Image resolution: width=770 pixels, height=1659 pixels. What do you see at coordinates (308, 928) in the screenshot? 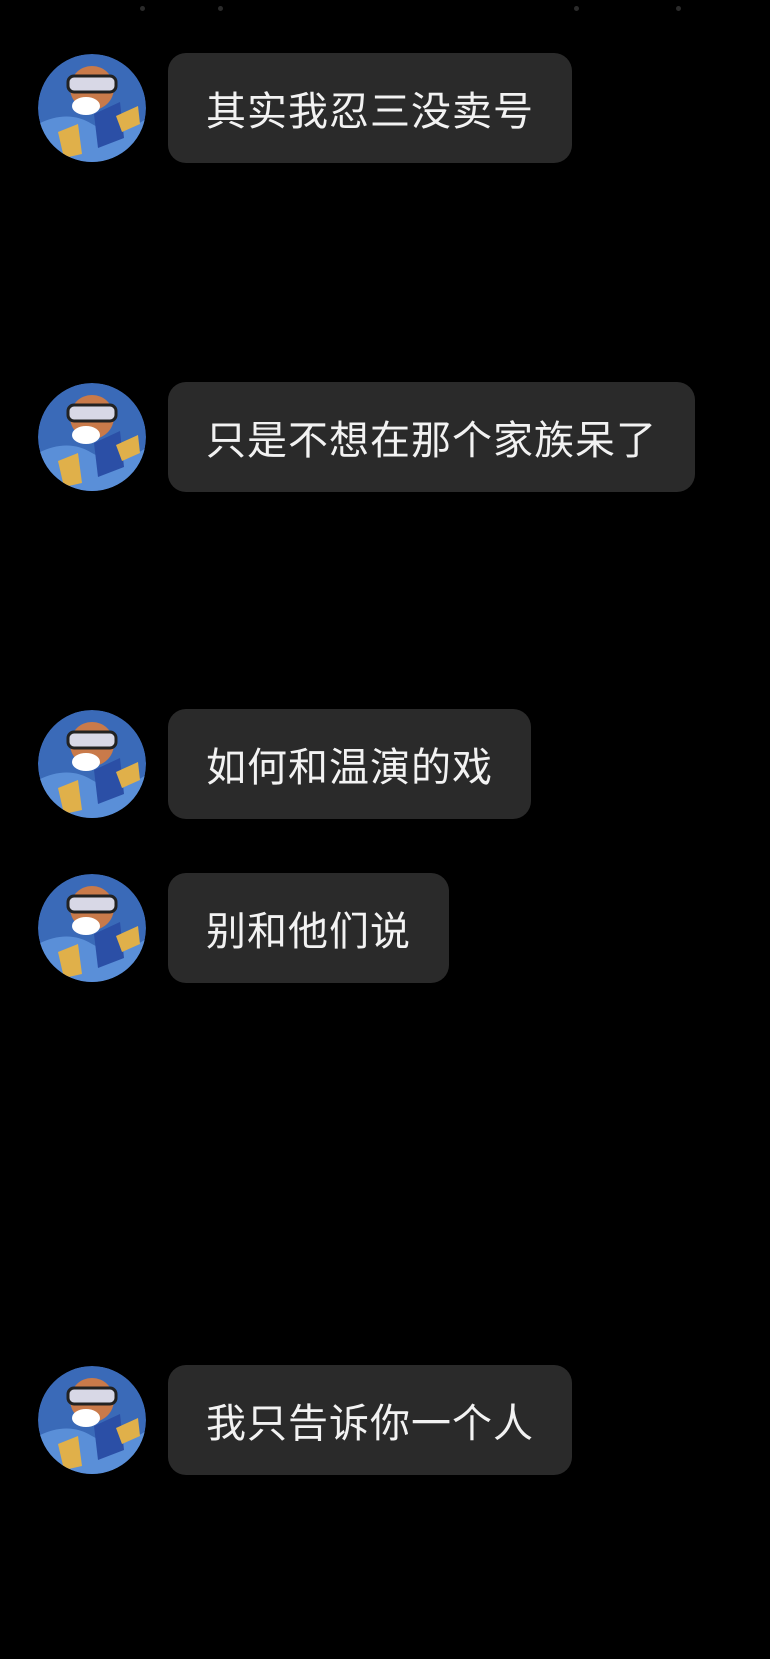
I see `message-bubble: 别和他们说` at bounding box center [308, 928].